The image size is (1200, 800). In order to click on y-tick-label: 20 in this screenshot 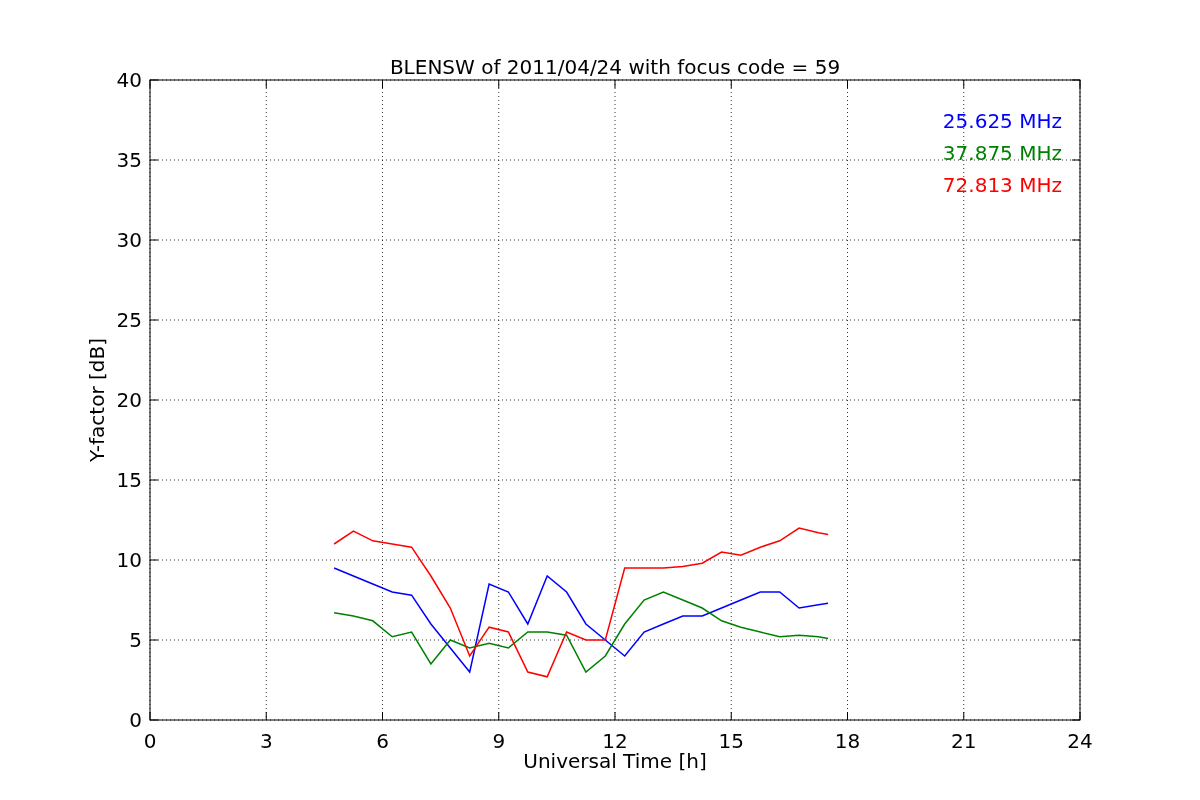, I will do `click(129, 400)`.